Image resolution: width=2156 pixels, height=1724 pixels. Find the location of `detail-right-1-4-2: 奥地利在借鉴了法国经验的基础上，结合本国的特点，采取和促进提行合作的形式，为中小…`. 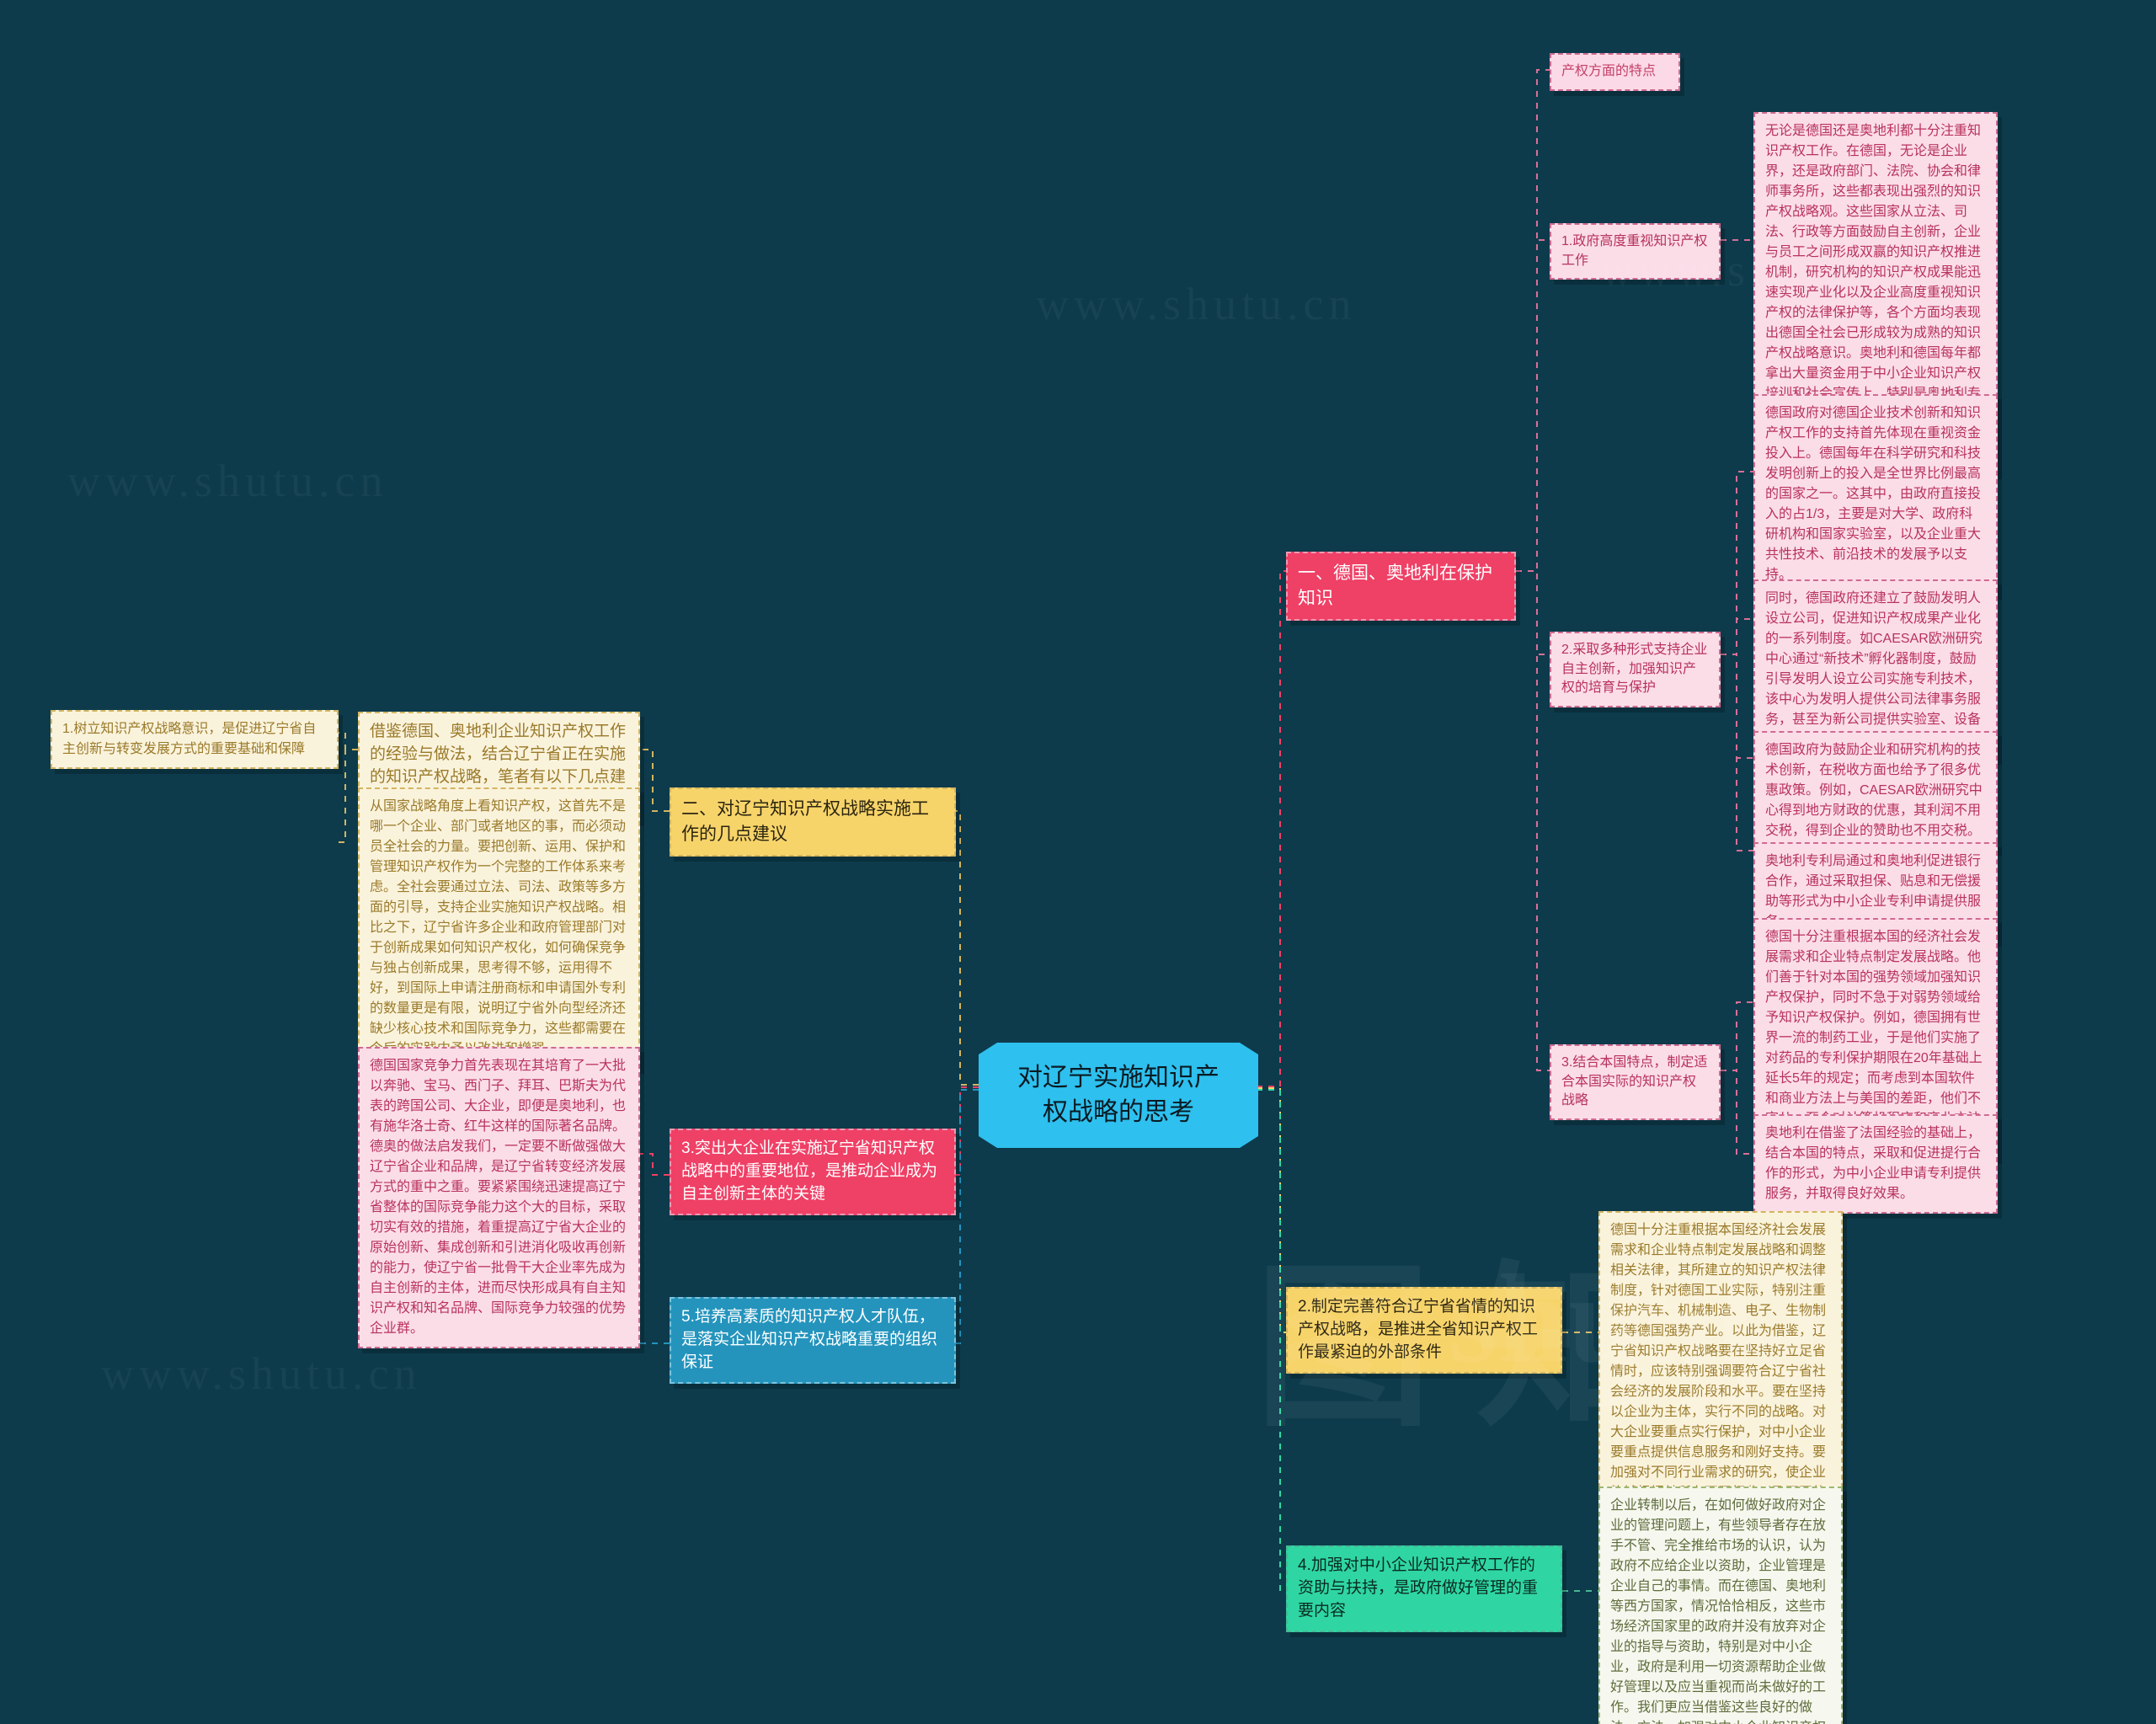

detail-right-1-4-2: 奥地利在借鉴了法国经验的基础上，结合本国的特点，采取和促进提行合作的形式，为中小… is located at coordinates (1876, 1164).